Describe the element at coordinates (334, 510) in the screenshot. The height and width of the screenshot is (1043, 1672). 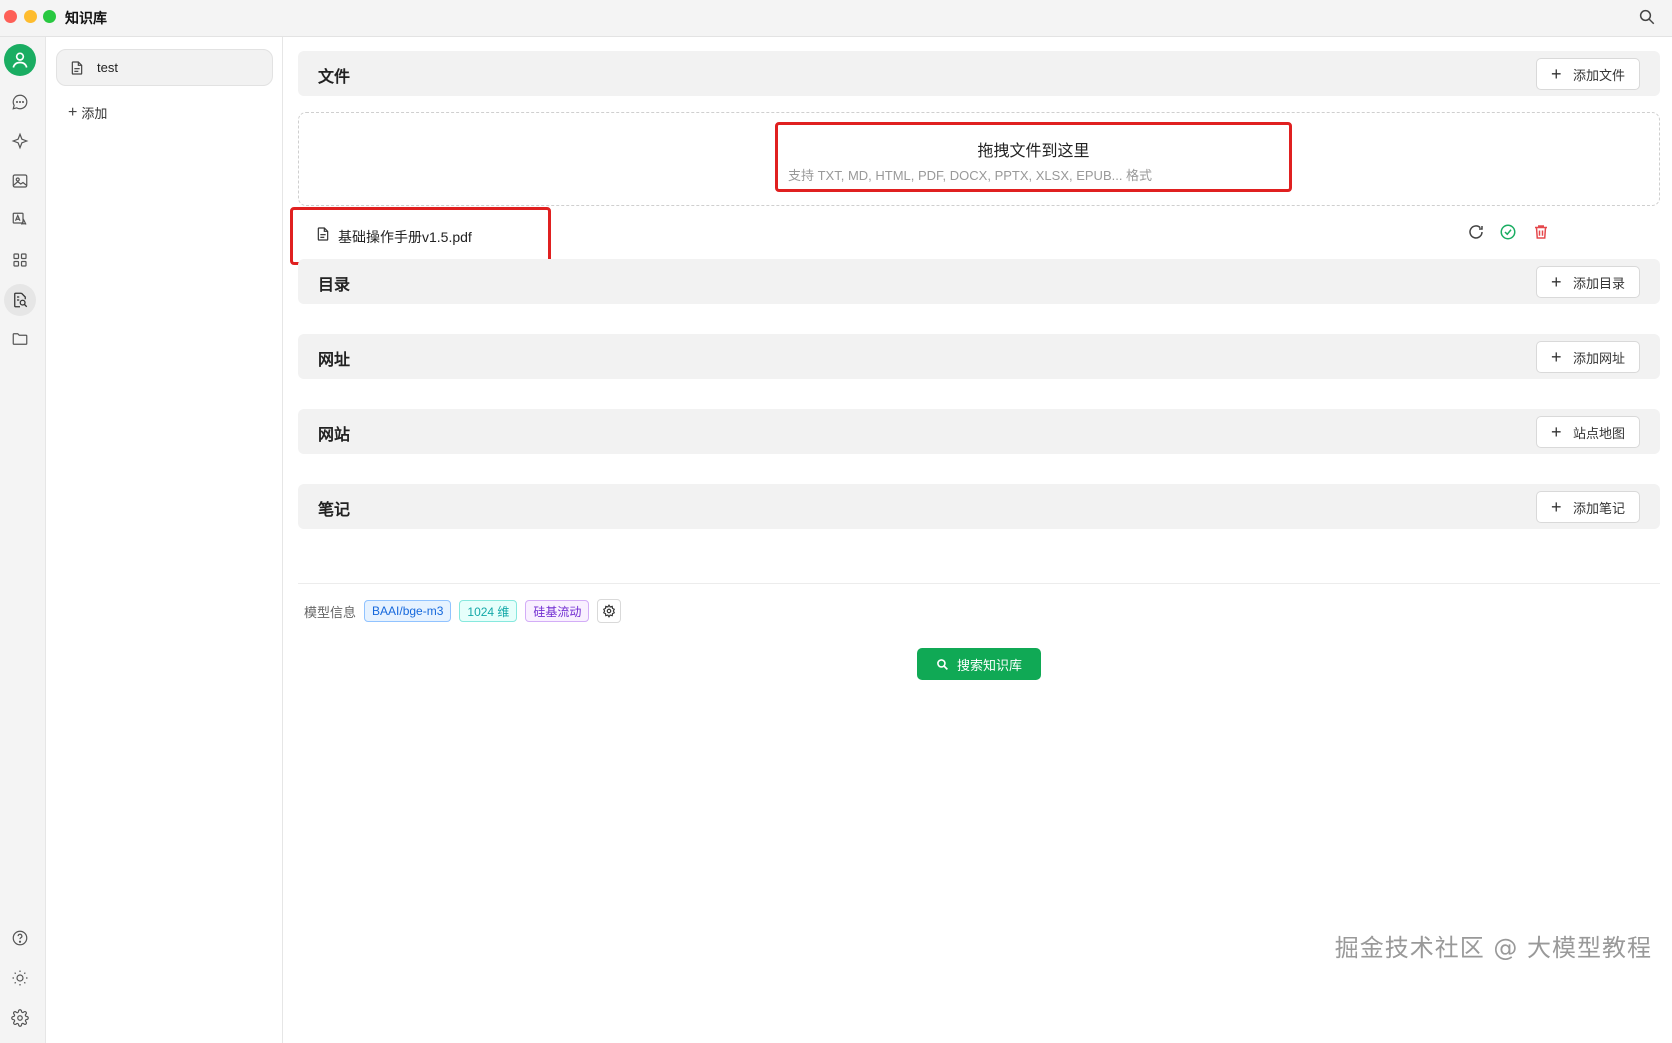
I see `notes-section-title: 笔记` at that location.